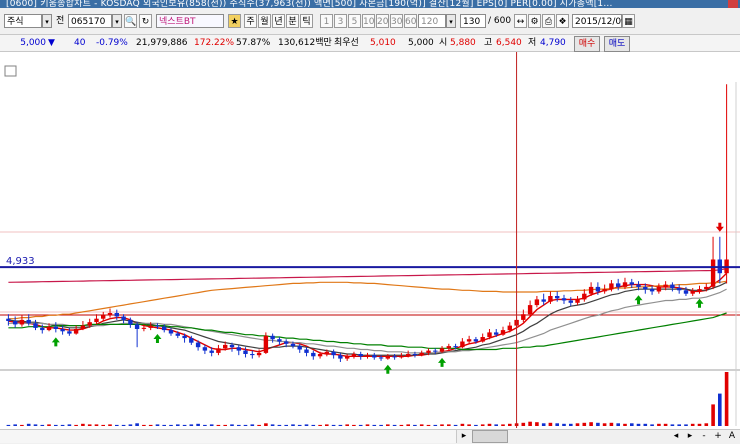 This screenshot has width=740, height=444. Describe the element at coordinates (264, 21) in the screenshot. I see `period-month-button: 월` at that location.